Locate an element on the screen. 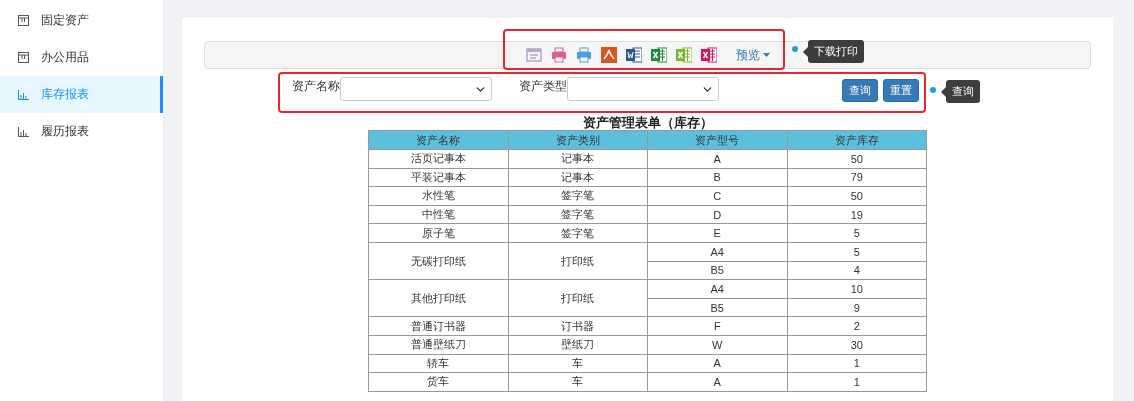  caret-icon is located at coordinates (766, 55).